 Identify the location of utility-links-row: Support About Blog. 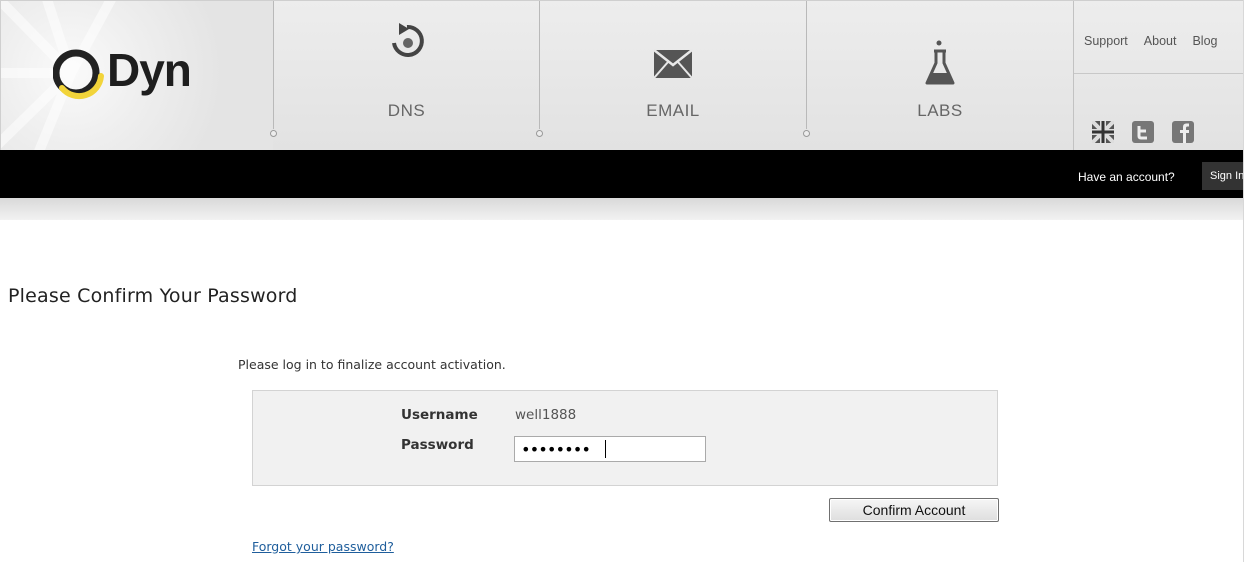
(1158, 41).